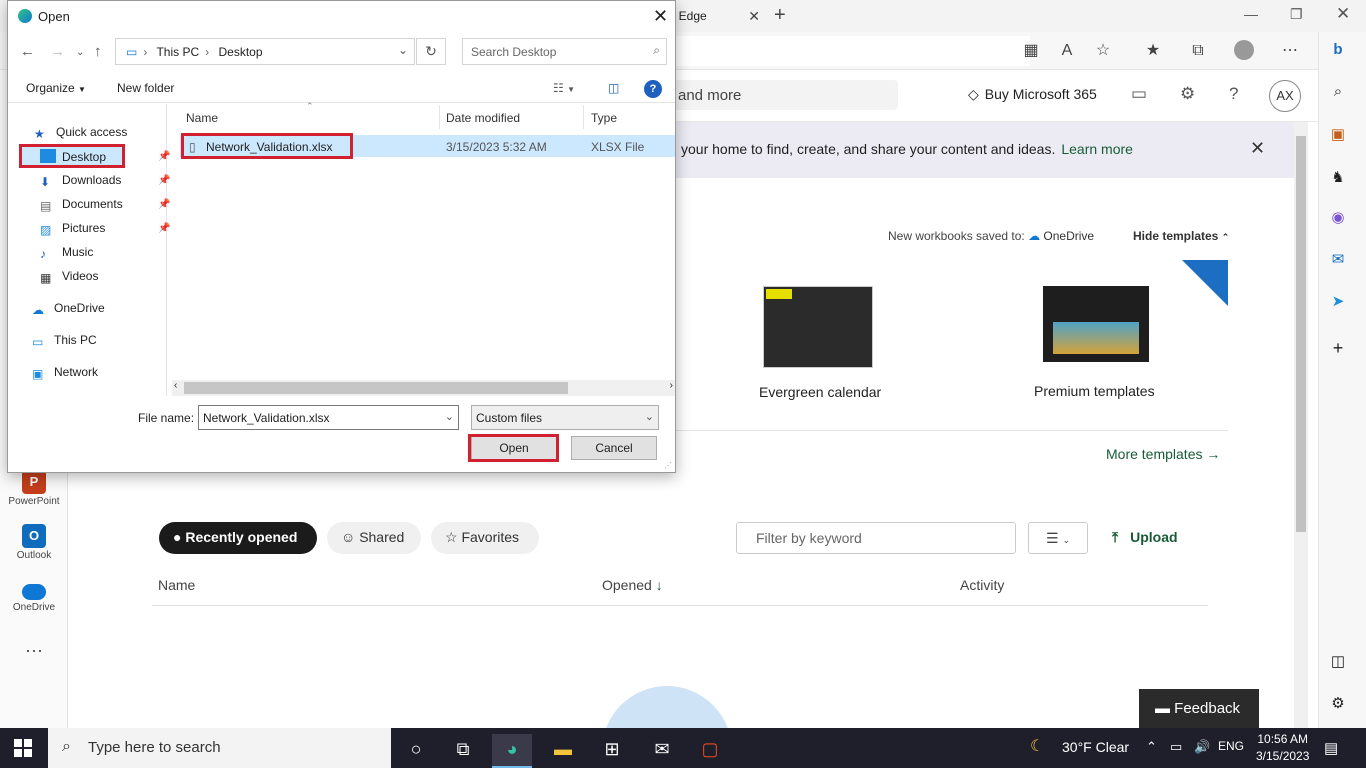 The width and height of the screenshot is (1366, 768). What do you see at coordinates (820, 392) in the screenshot?
I see `template-label: Evergreen calendar` at bounding box center [820, 392].